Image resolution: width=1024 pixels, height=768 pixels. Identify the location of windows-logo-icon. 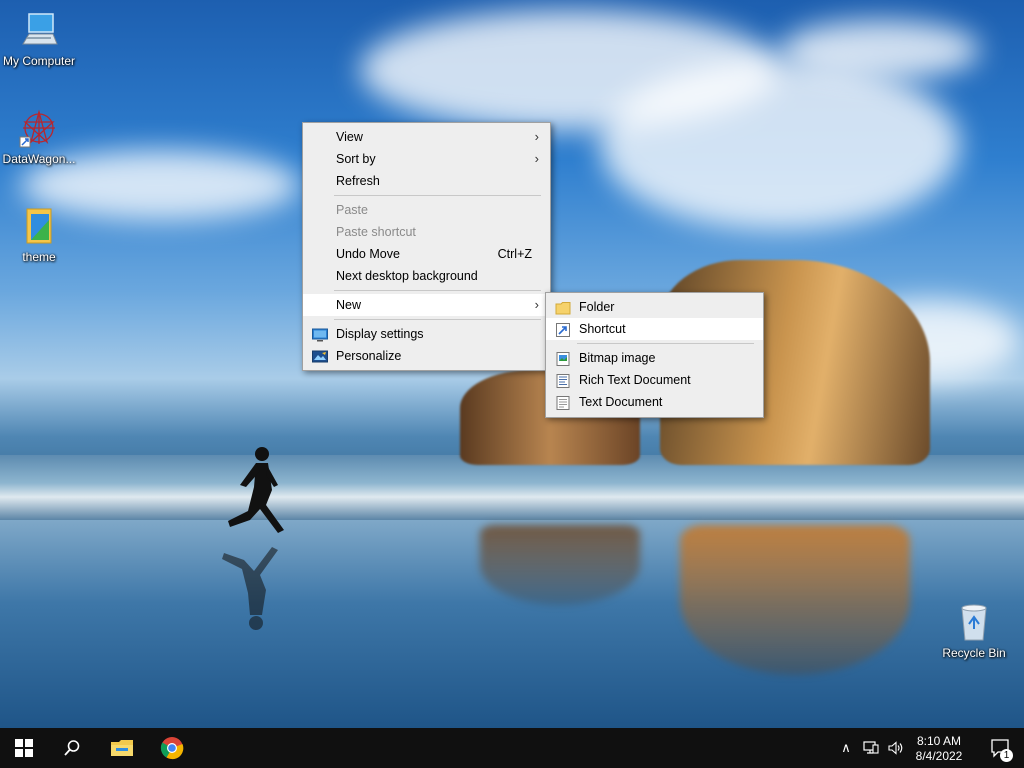
(24, 748).